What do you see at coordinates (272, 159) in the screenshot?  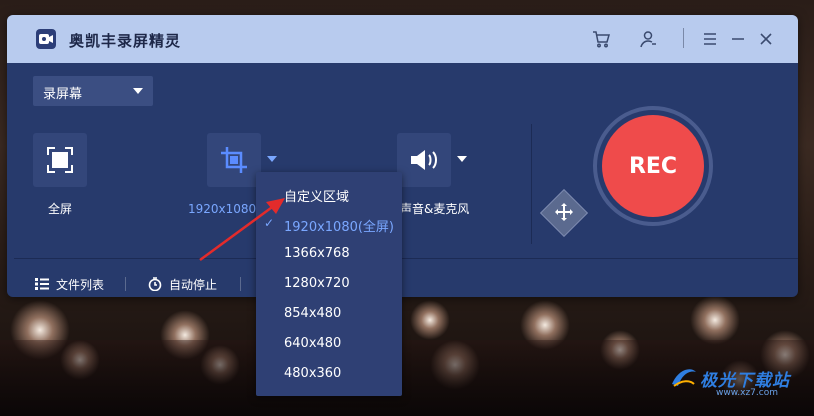 I see `region-dropdown-icon` at bounding box center [272, 159].